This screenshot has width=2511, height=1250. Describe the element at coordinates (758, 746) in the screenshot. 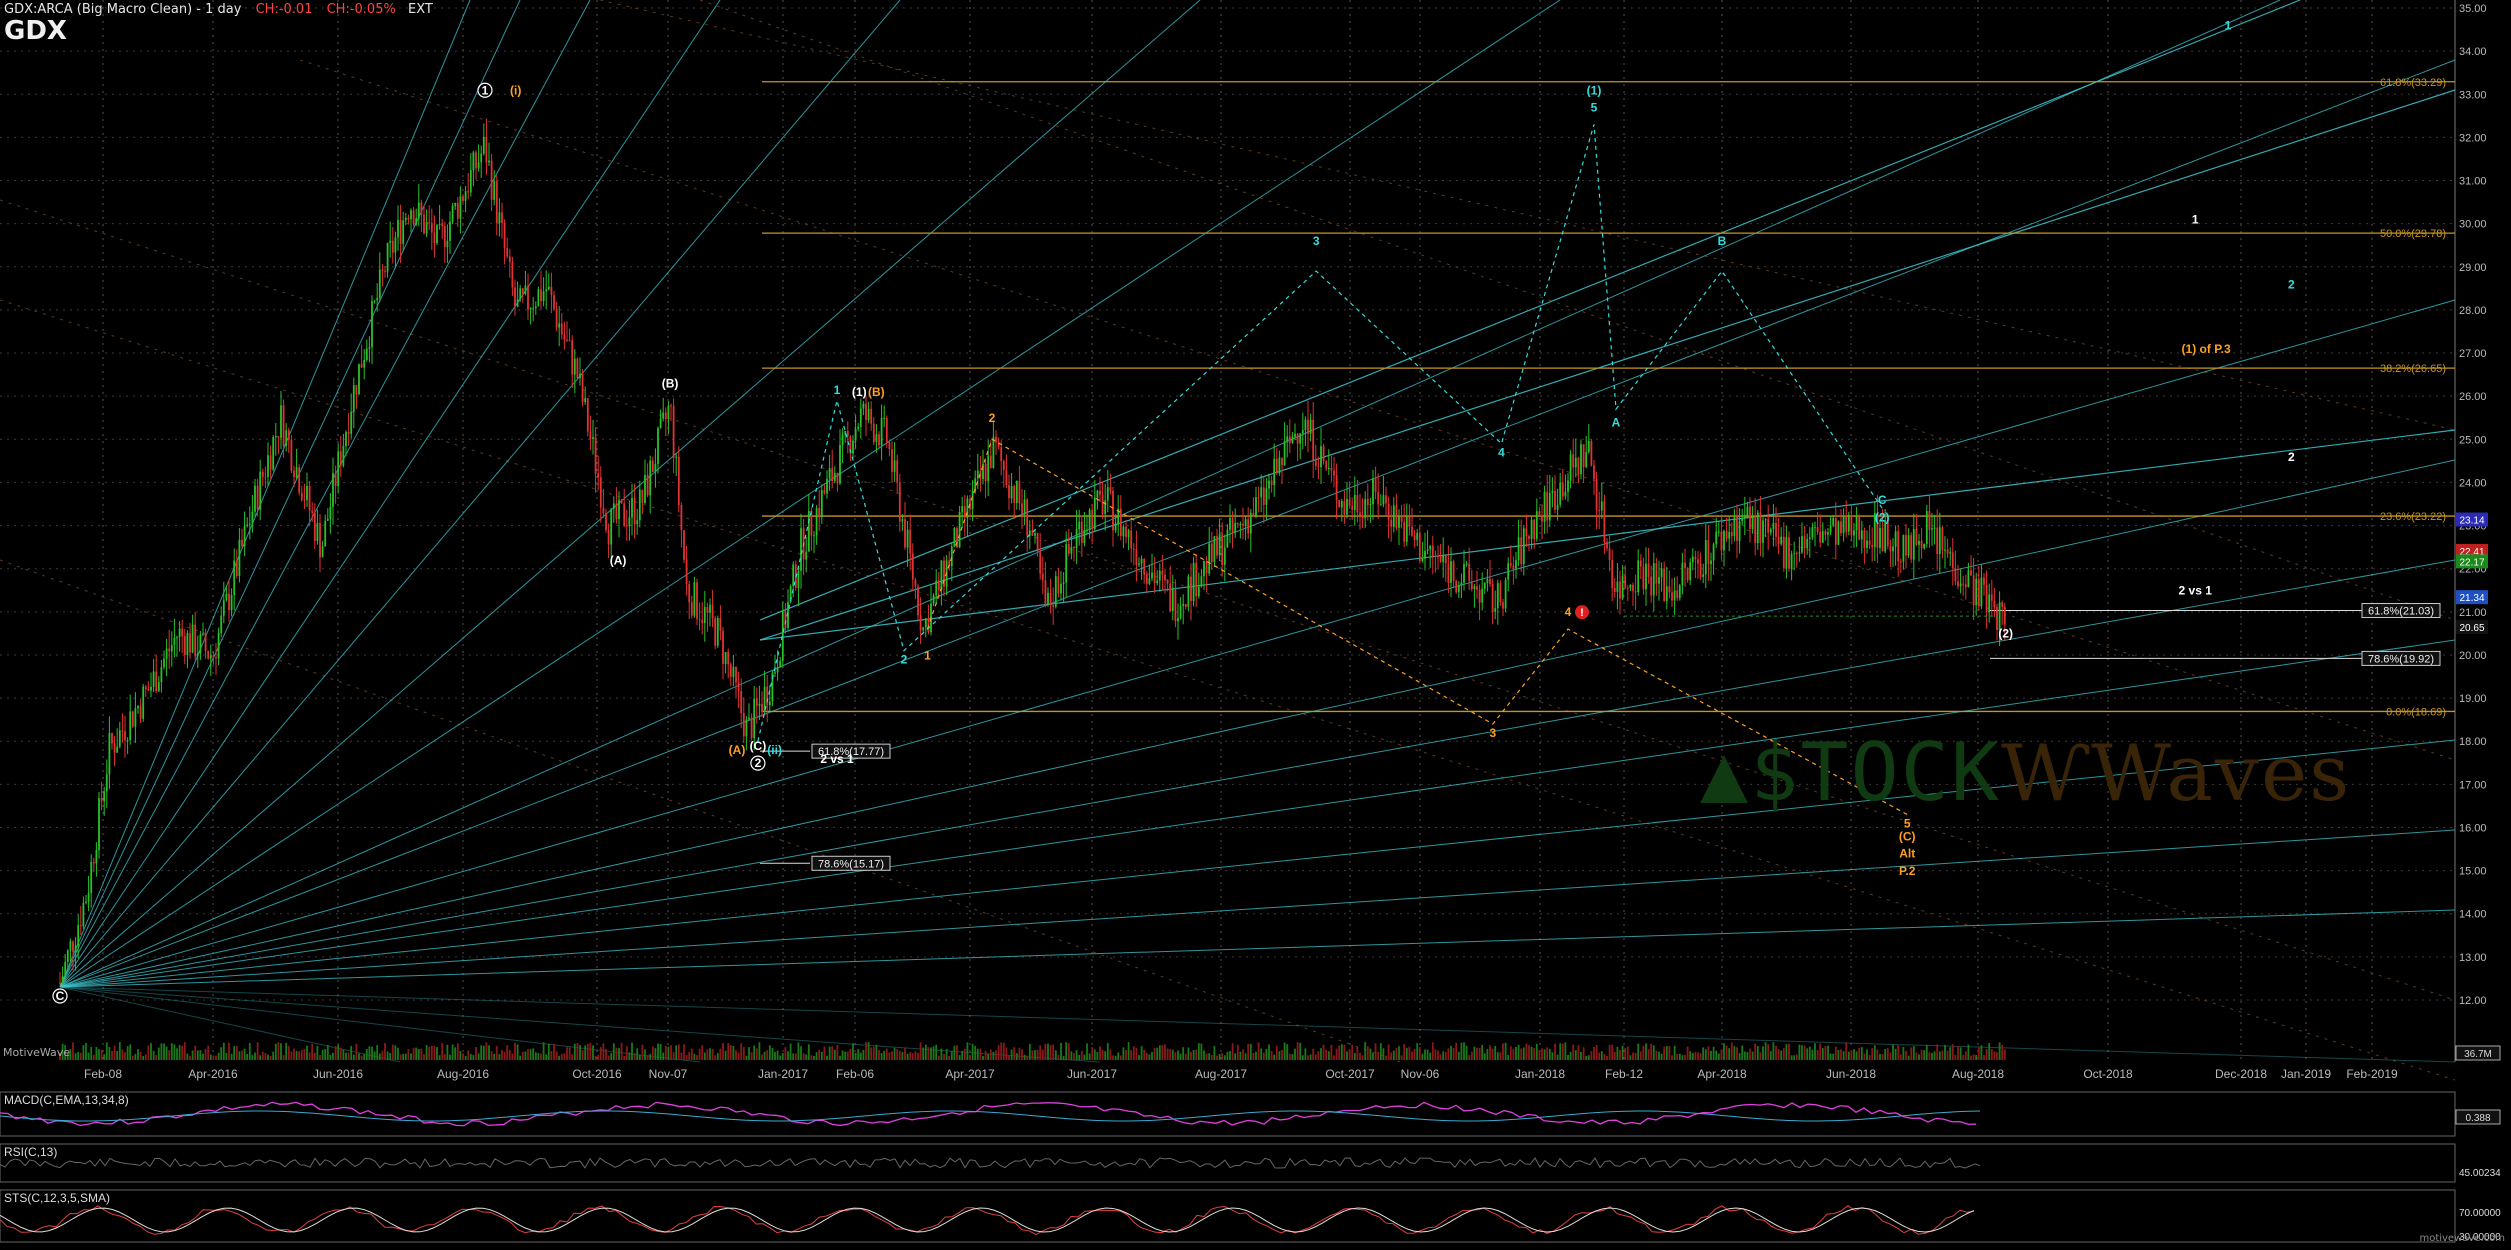

I see `wave-label: (C)` at that location.